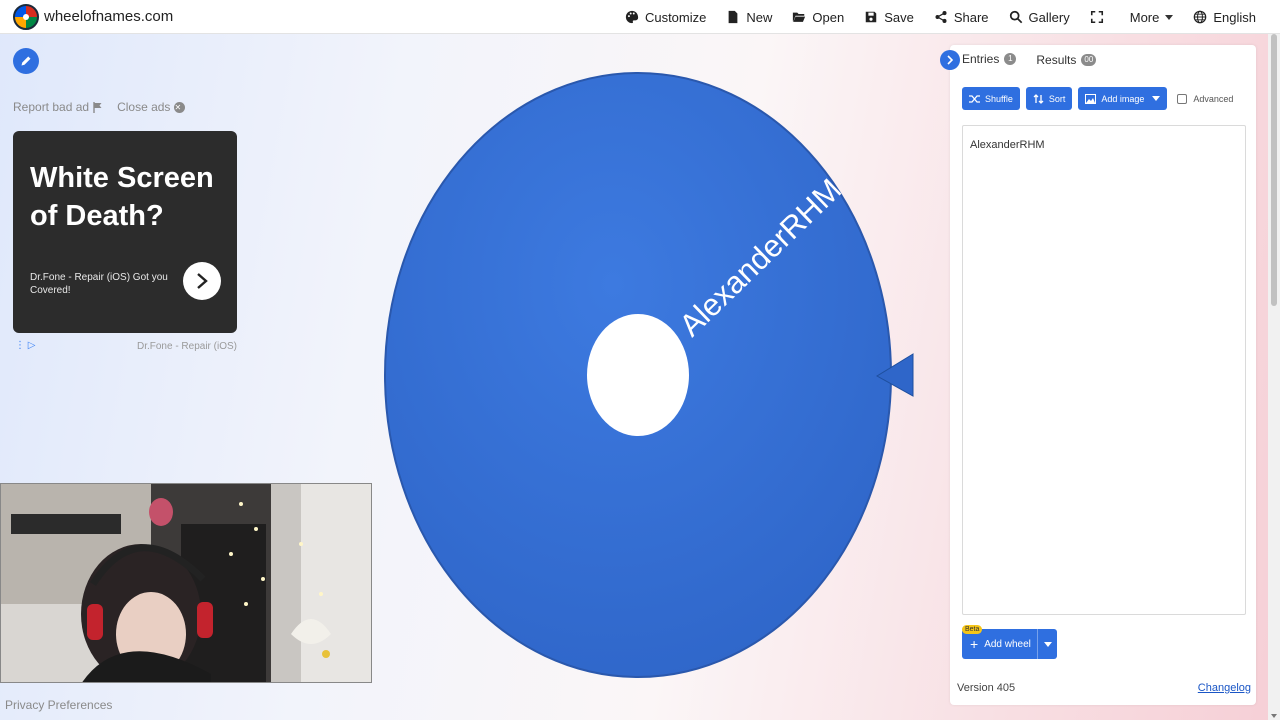  I want to click on share-button: Share, so click(961, 17).